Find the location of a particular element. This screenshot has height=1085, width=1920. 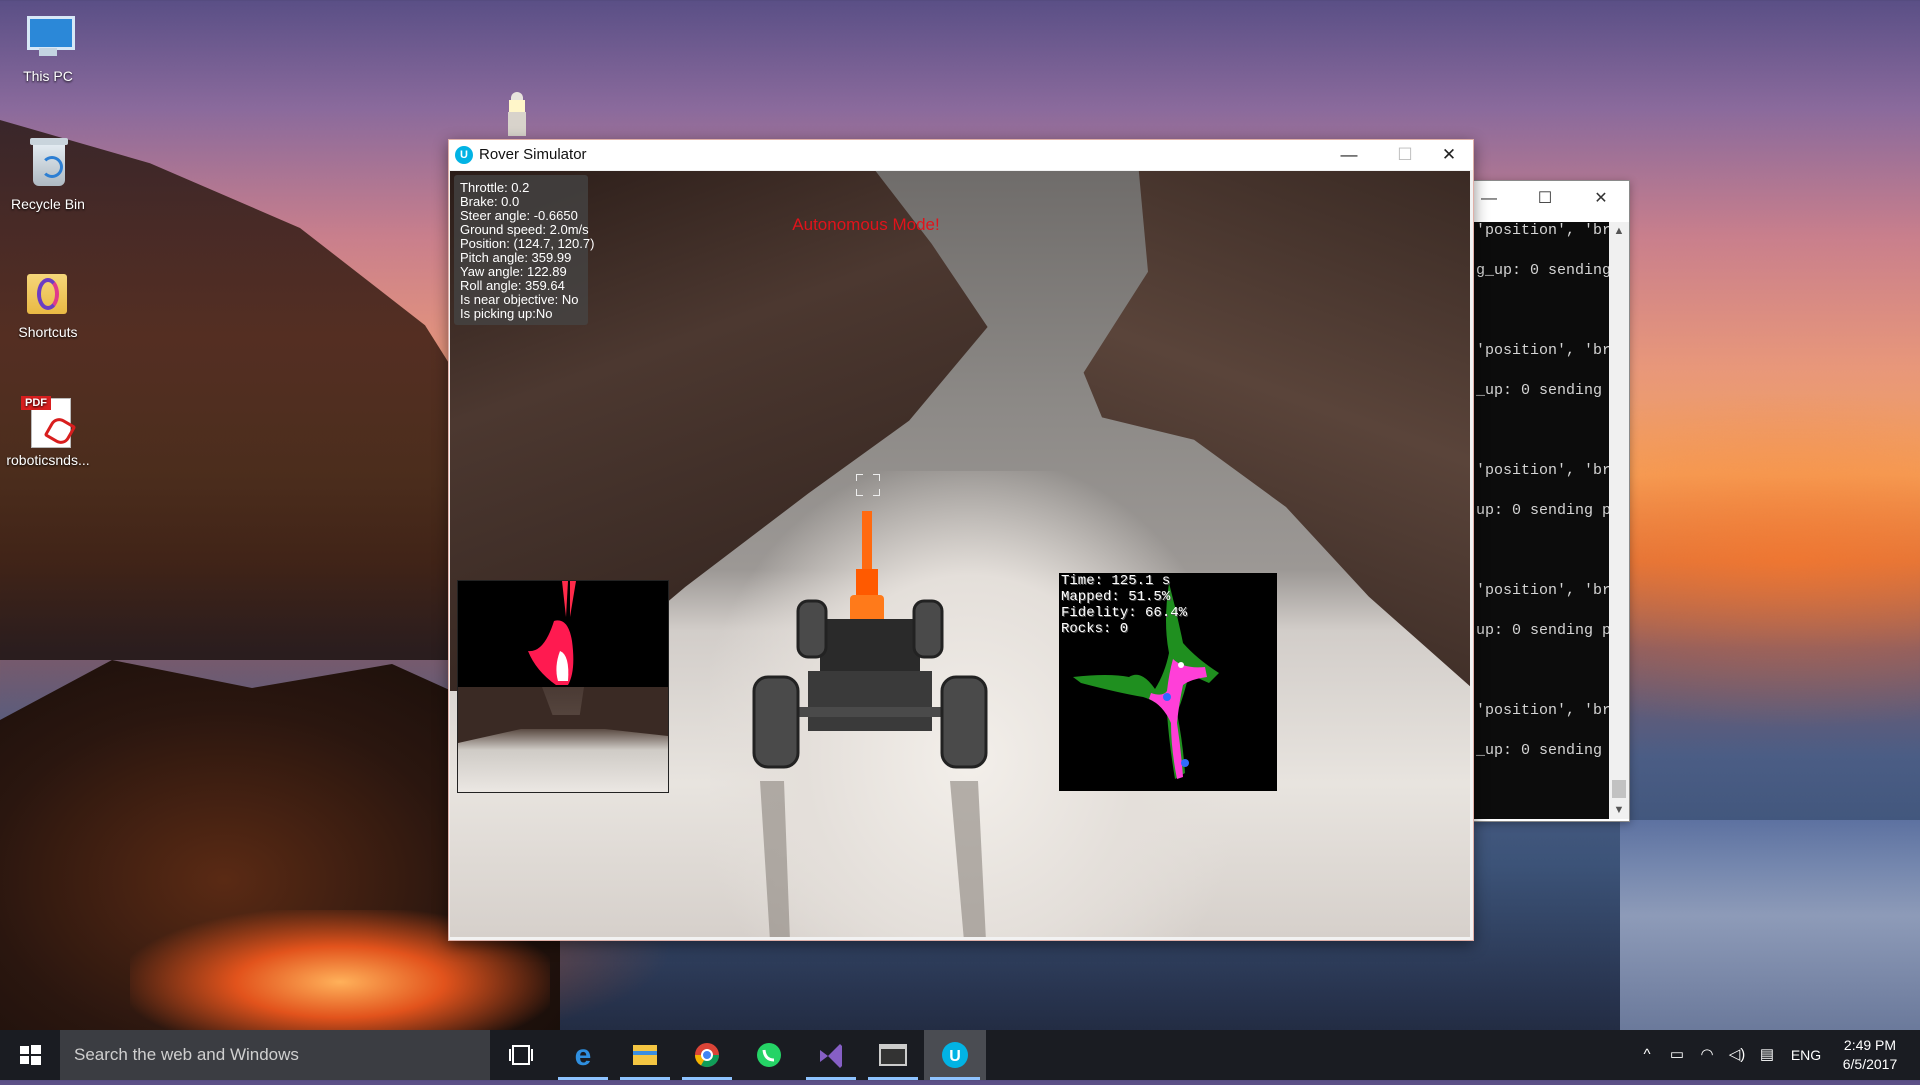

window-title: Rover Simulator is located at coordinates (533, 154).